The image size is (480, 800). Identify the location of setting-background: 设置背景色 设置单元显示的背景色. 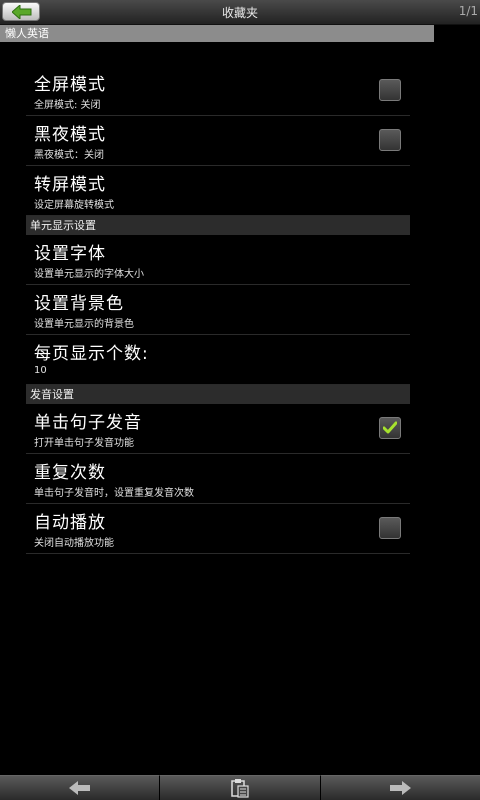
(218, 310).